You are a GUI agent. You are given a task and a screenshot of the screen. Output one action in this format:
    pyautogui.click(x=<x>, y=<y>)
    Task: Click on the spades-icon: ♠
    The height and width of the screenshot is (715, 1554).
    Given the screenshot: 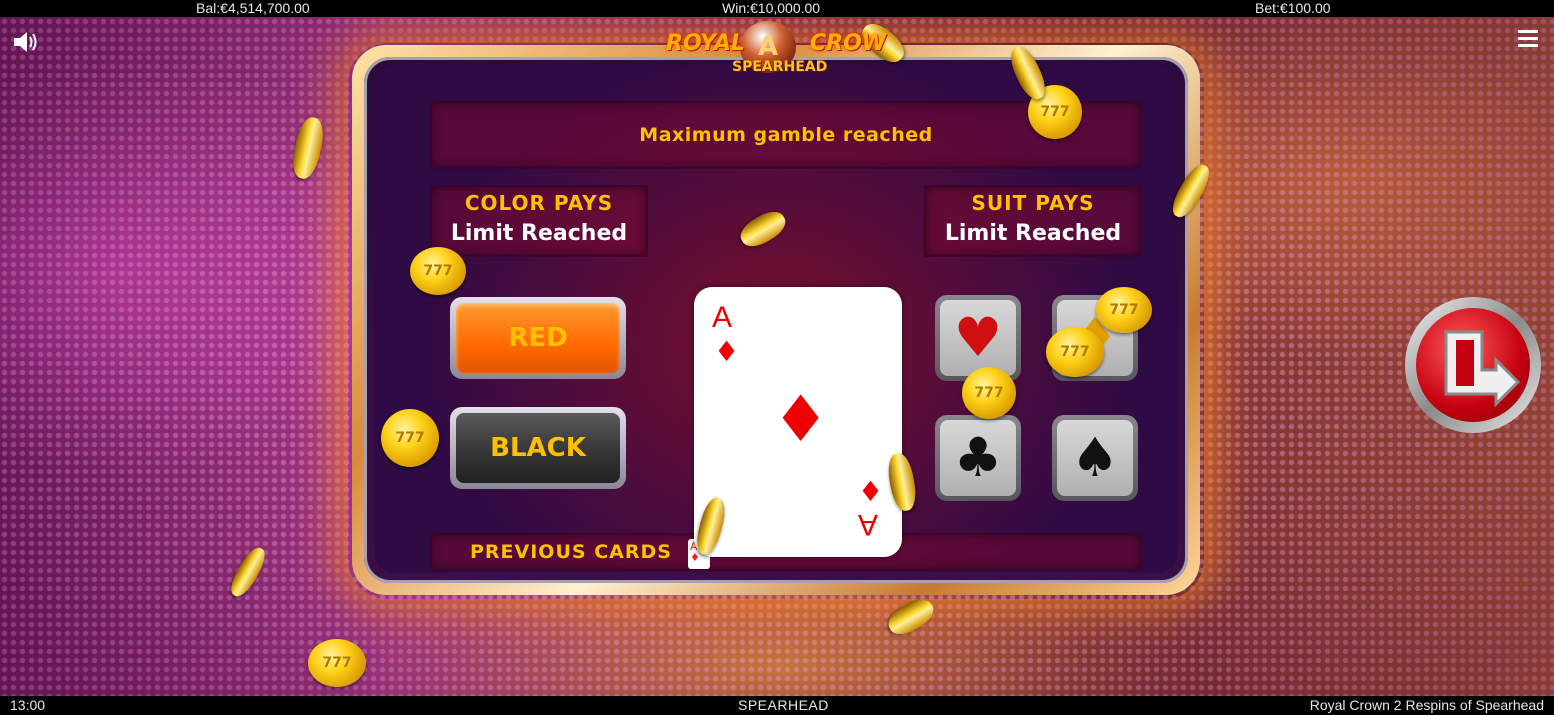 What is the action you would take?
    pyautogui.click(x=1095, y=458)
    